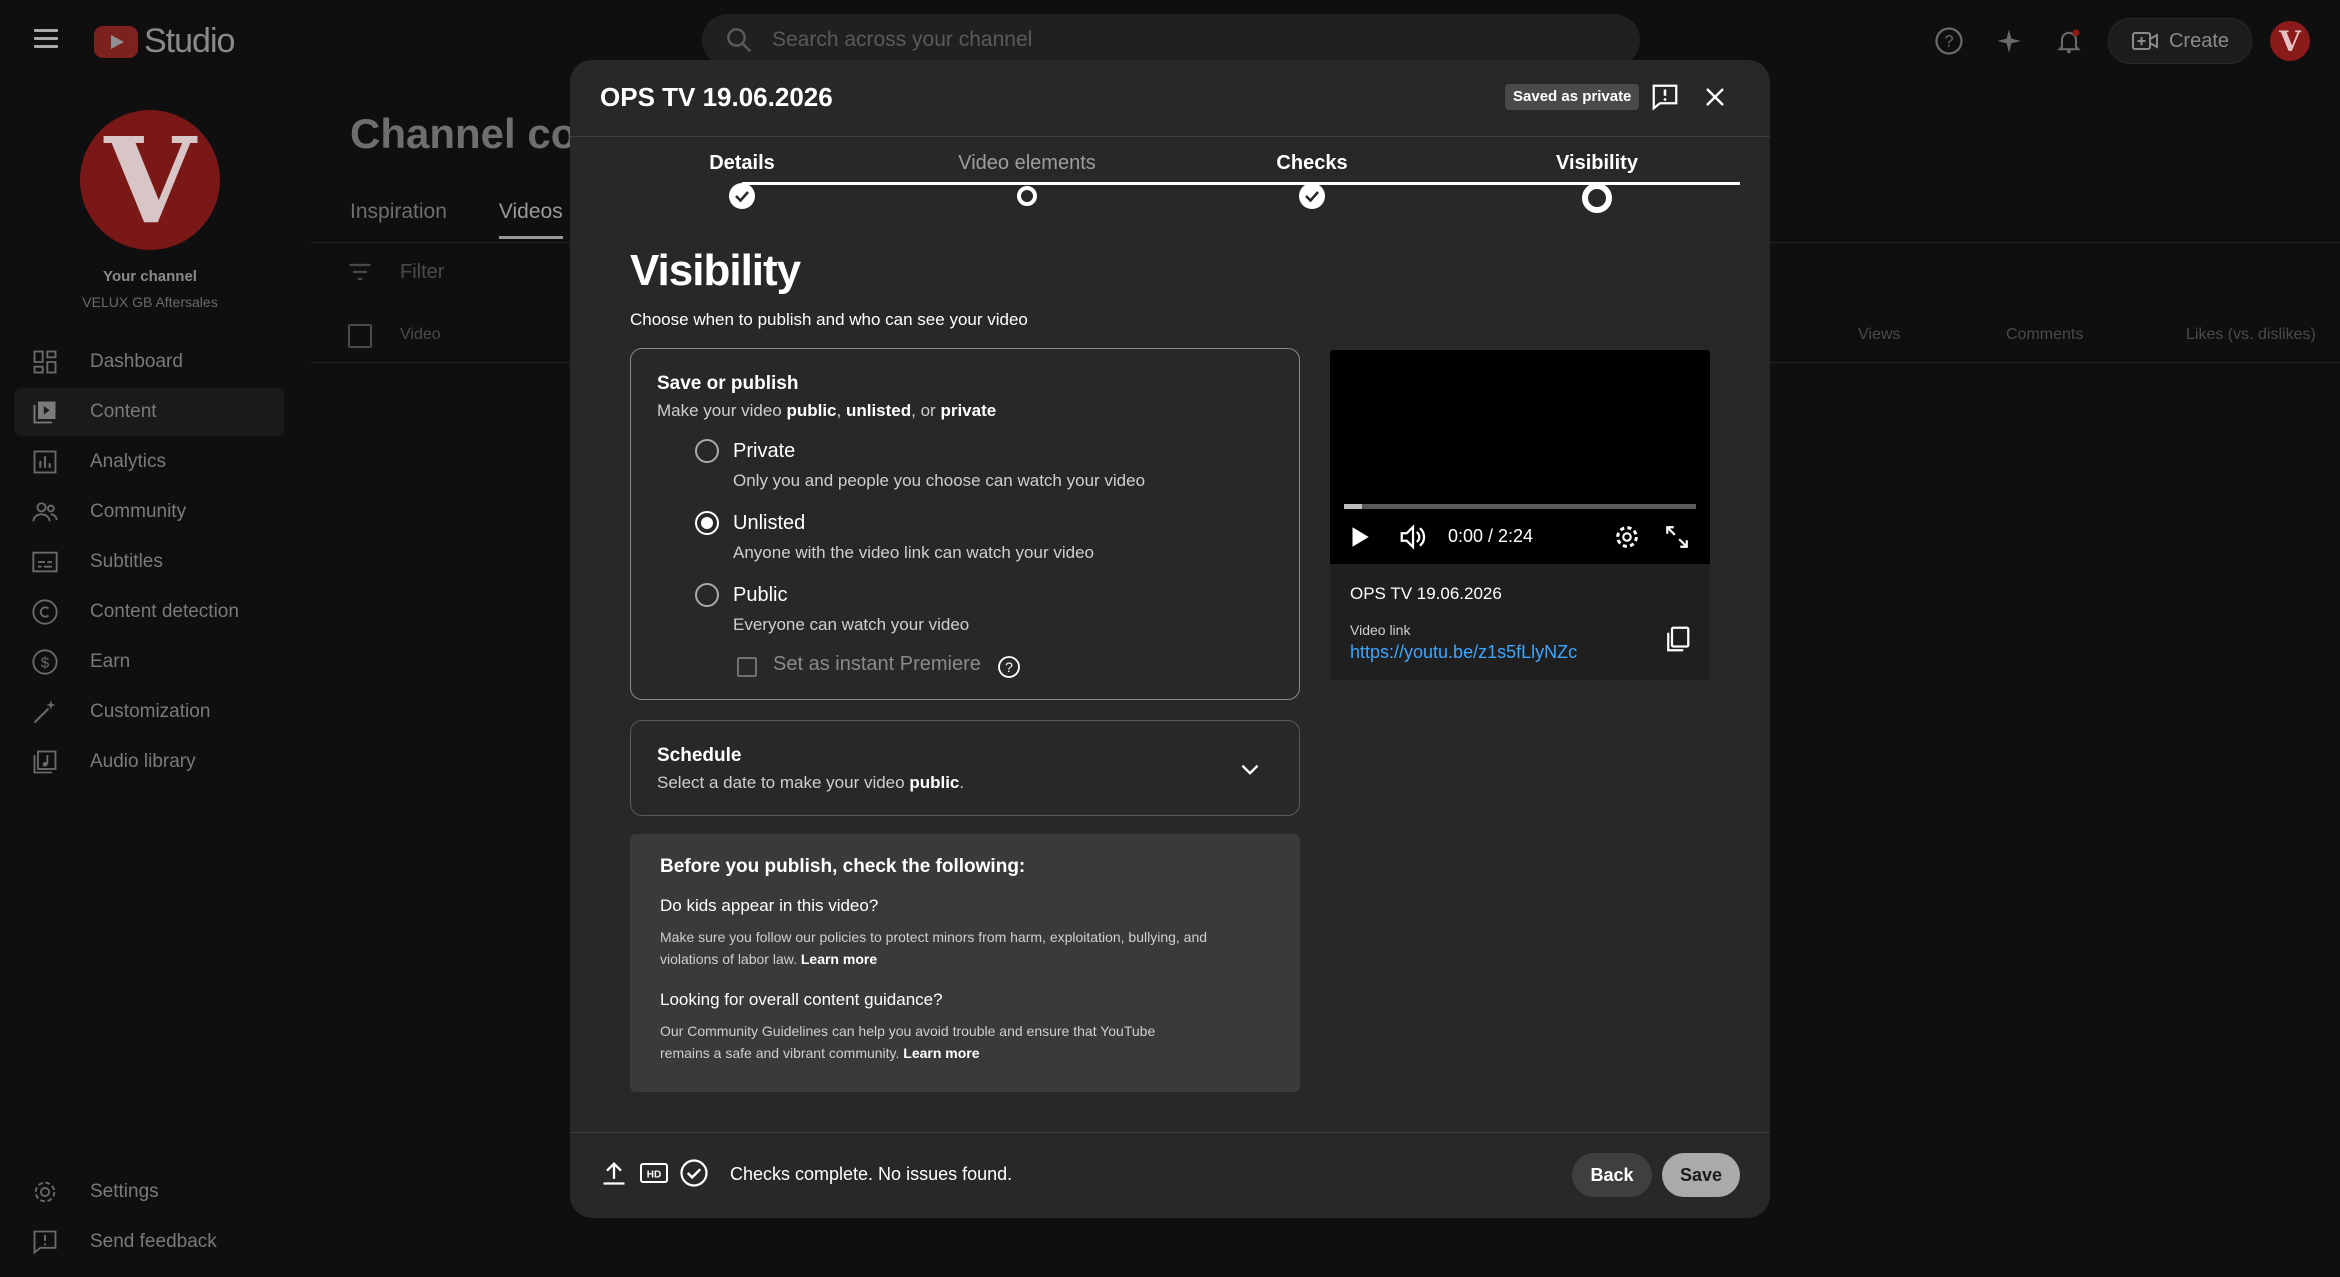 The width and height of the screenshot is (2340, 1277). I want to click on search-bar: Search across your channel, so click(1171, 40).